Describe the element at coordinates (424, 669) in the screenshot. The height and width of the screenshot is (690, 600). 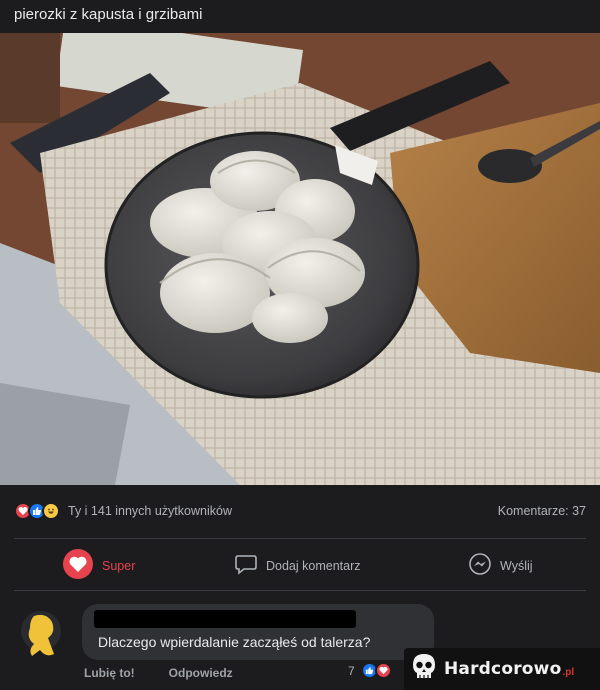
I see `skull-logo-icon` at that location.